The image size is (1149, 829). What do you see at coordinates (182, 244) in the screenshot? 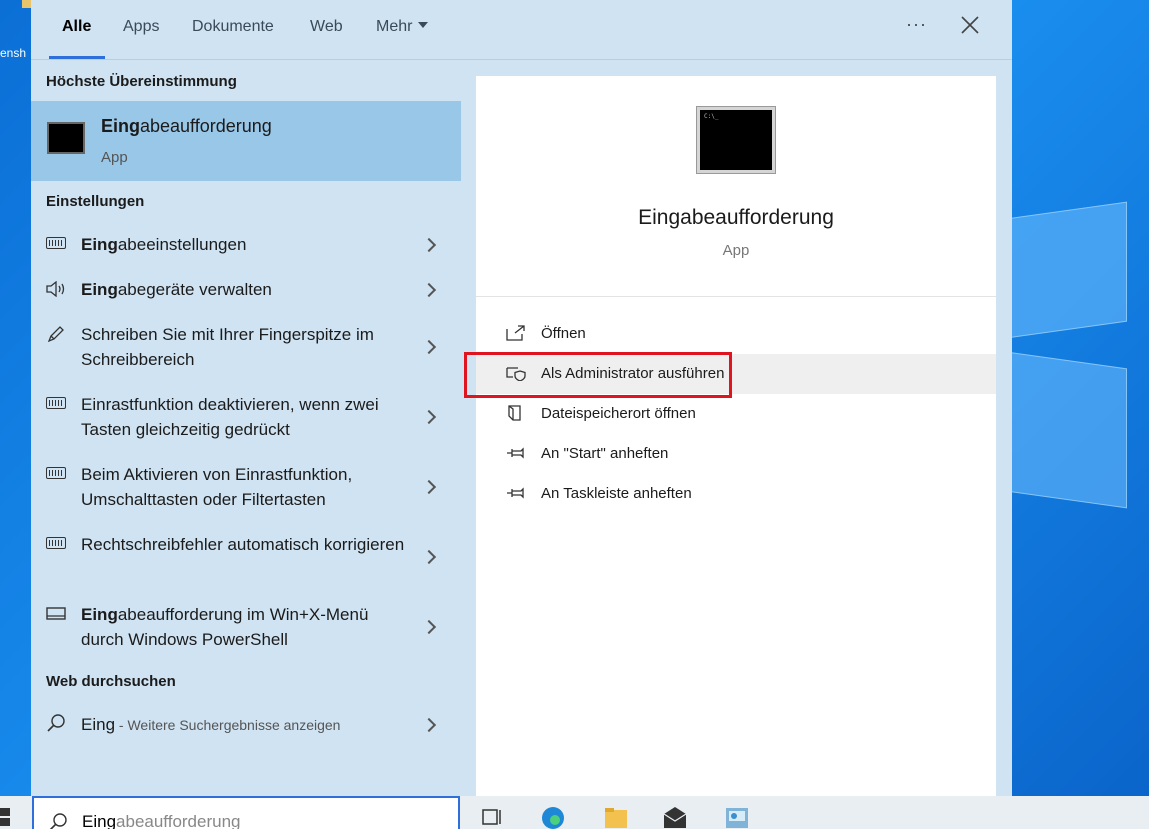
I see `match-rest: abeeinstellungen` at bounding box center [182, 244].